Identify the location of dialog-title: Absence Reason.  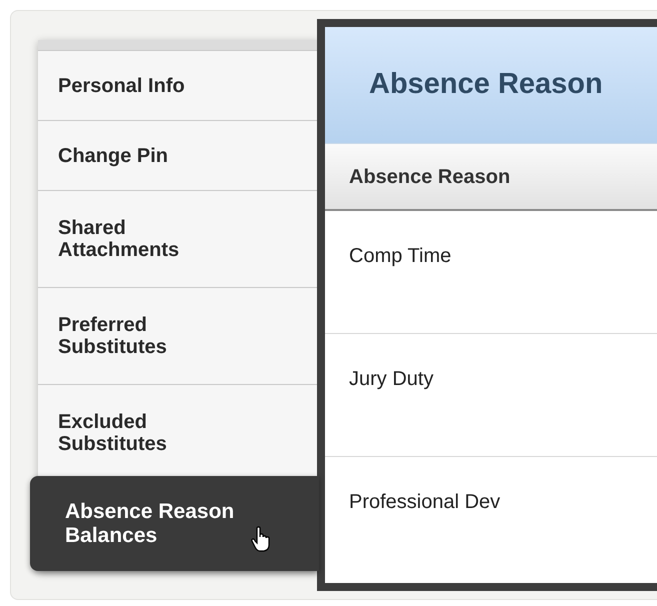
(486, 84).